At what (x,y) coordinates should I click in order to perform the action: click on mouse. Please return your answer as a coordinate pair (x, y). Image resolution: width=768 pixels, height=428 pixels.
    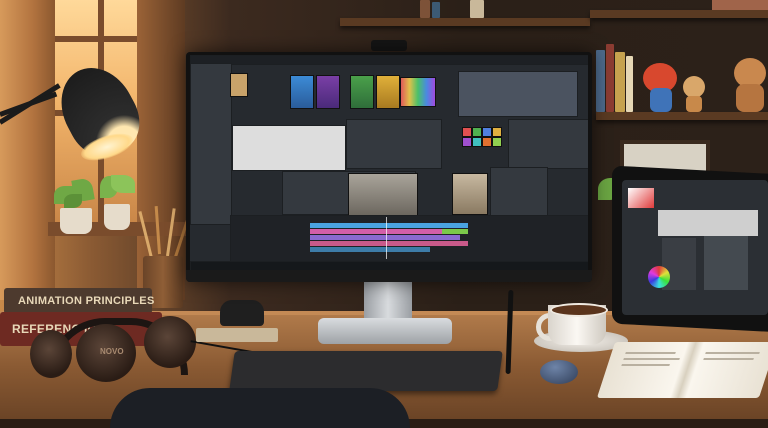
    Looking at the image, I should click on (559, 372).